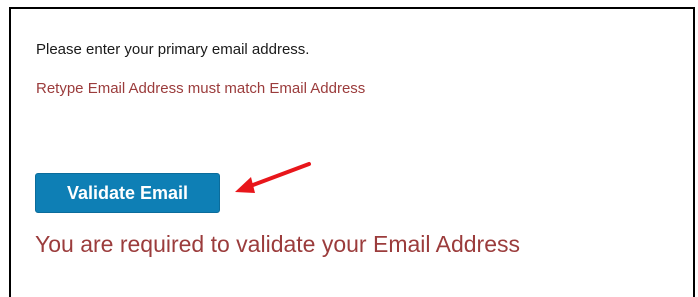 Image resolution: width=698 pixels, height=297 pixels. I want to click on validate-email-button: Validate Email, so click(127, 193).